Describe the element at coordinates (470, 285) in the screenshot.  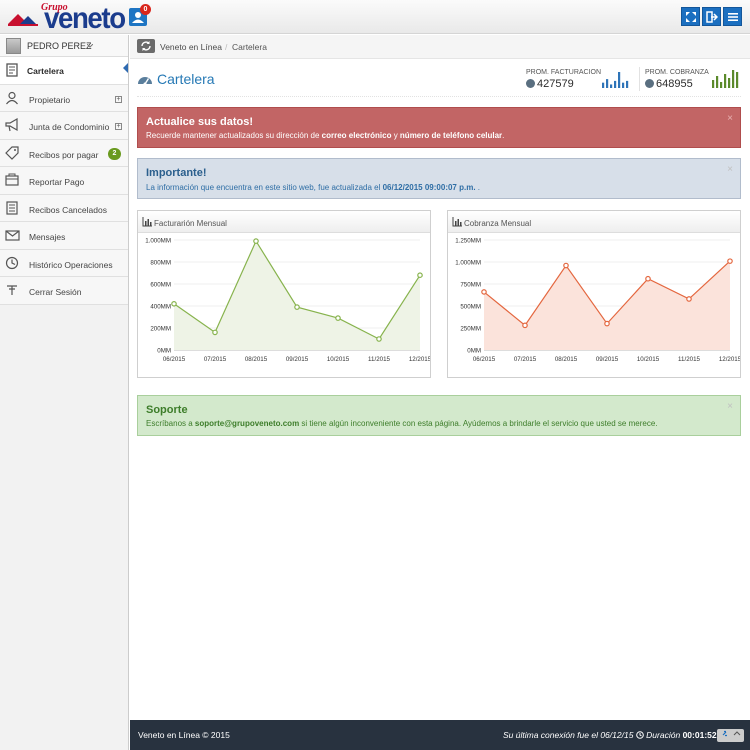
I see `y-tick-label: 750MM` at that location.